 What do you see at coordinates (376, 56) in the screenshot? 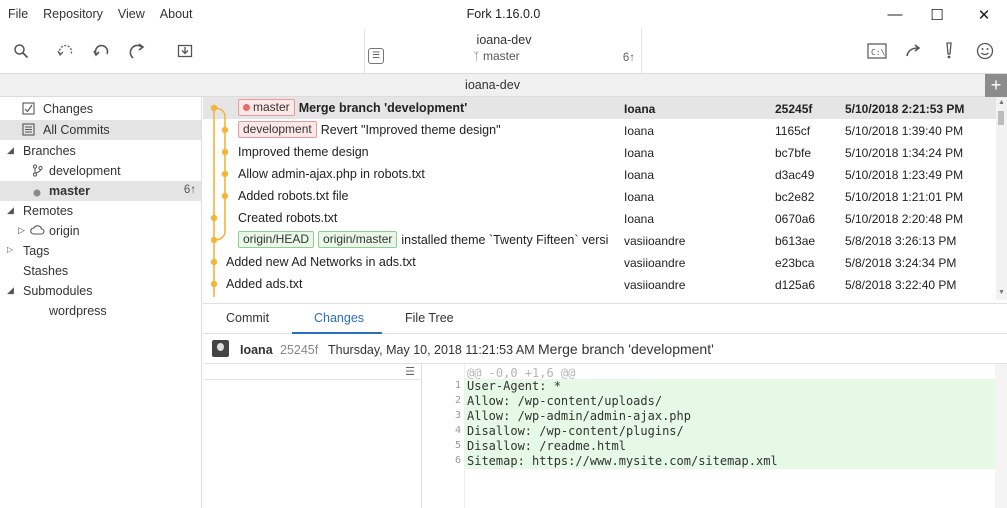
I see `repository-icon: ☰` at bounding box center [376, 56].